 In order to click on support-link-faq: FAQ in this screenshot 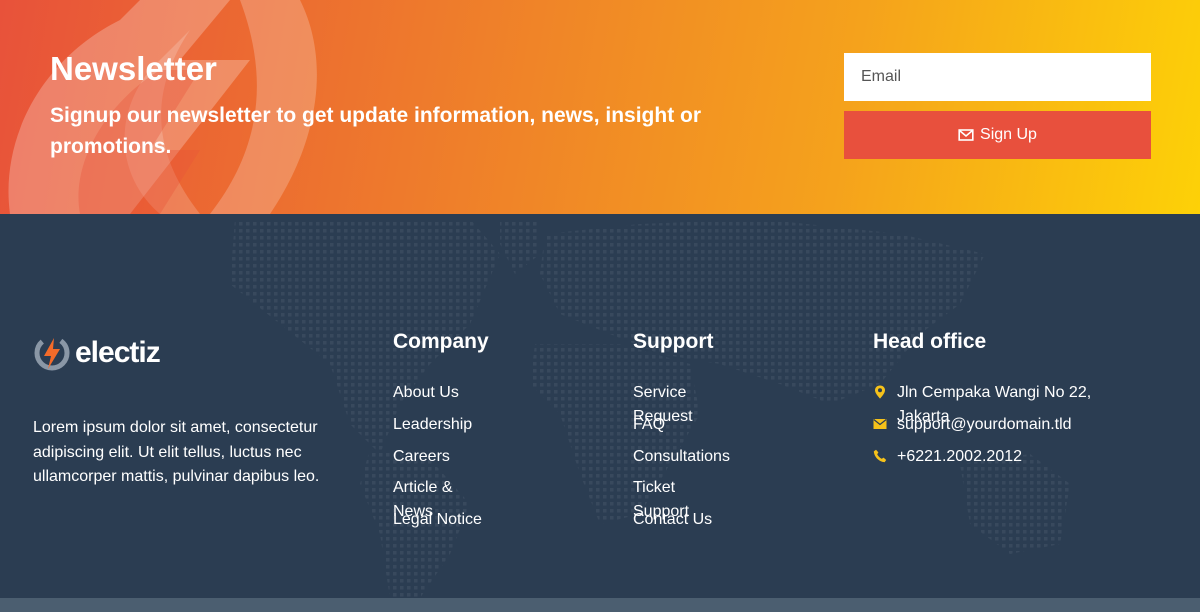, I will do `click(678, 425)`.